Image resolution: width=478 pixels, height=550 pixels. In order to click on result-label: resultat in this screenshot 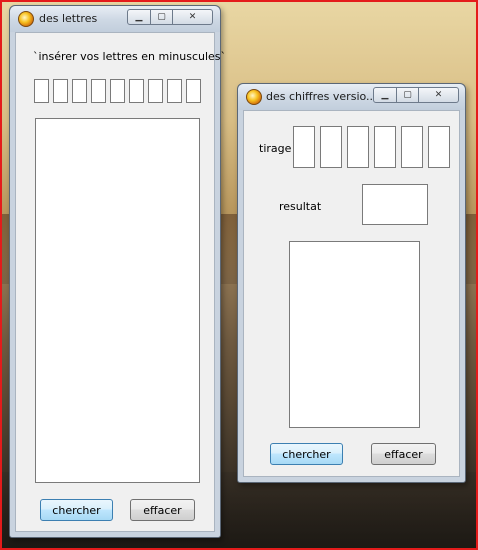, I will do `click(300, 206)`.